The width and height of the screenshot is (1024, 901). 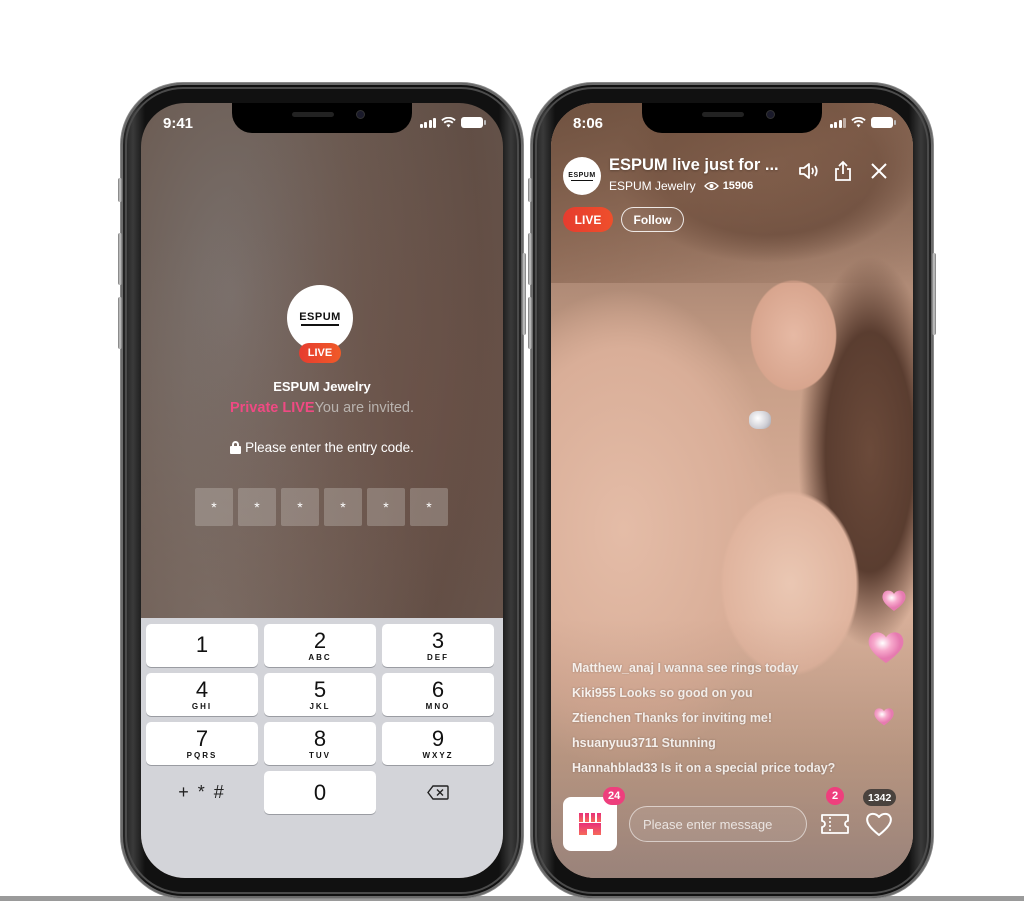 What do you see at coordinates (272, 408) in the screenshot?
I see `private-live-label: Private LIVE` at bounding box center [272, 408].